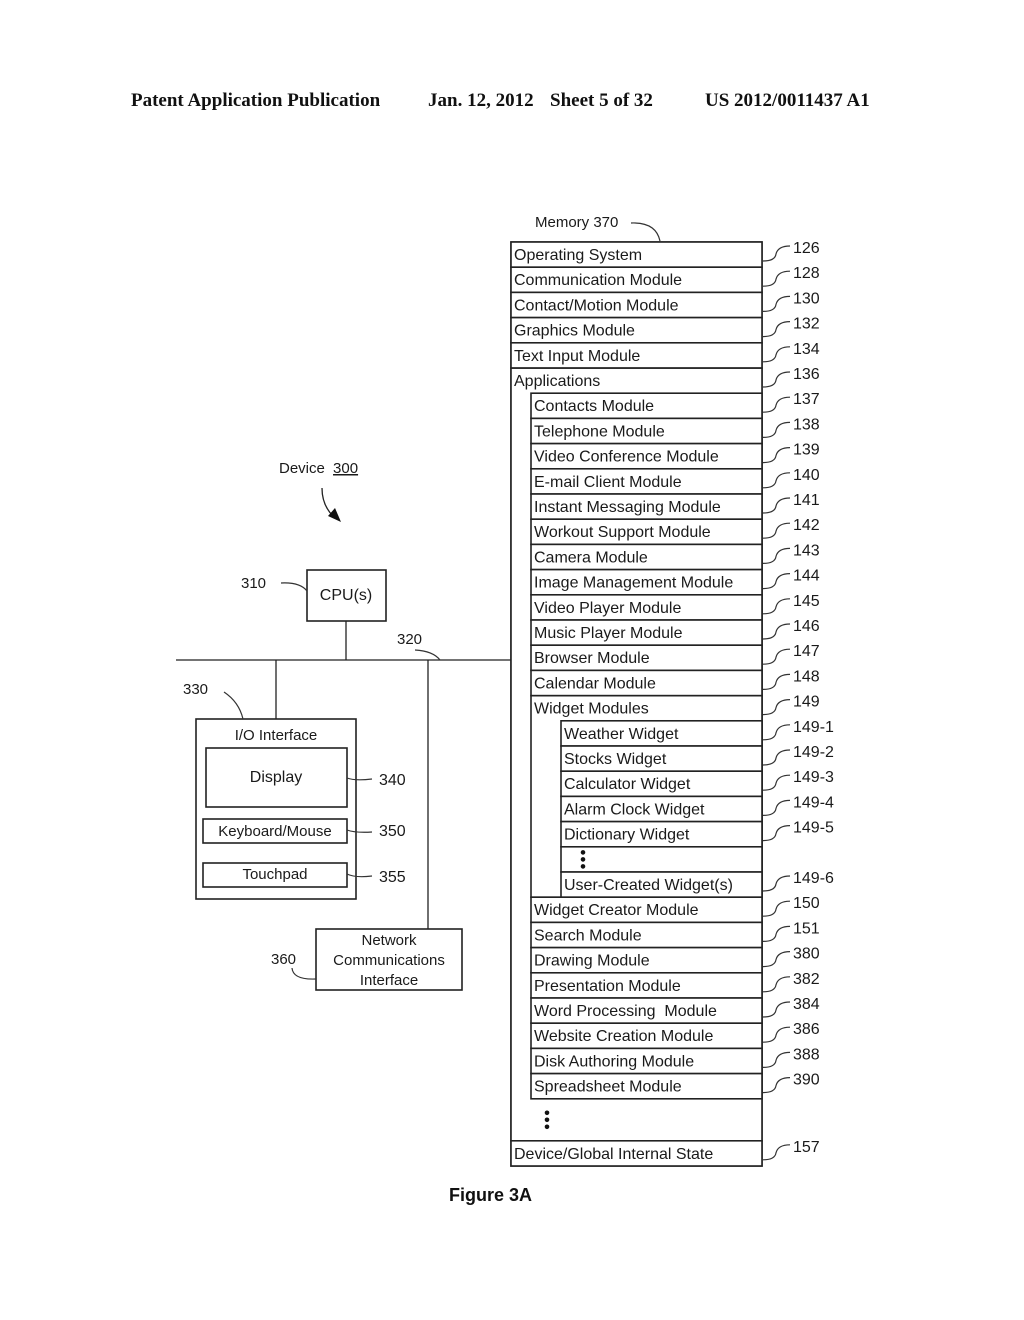 The width and height of the screenshot is (1024, 1320). Describe the element at coordinates (588, 935) in the screenshot. I see `memory-row-label: Search Module` at that location.